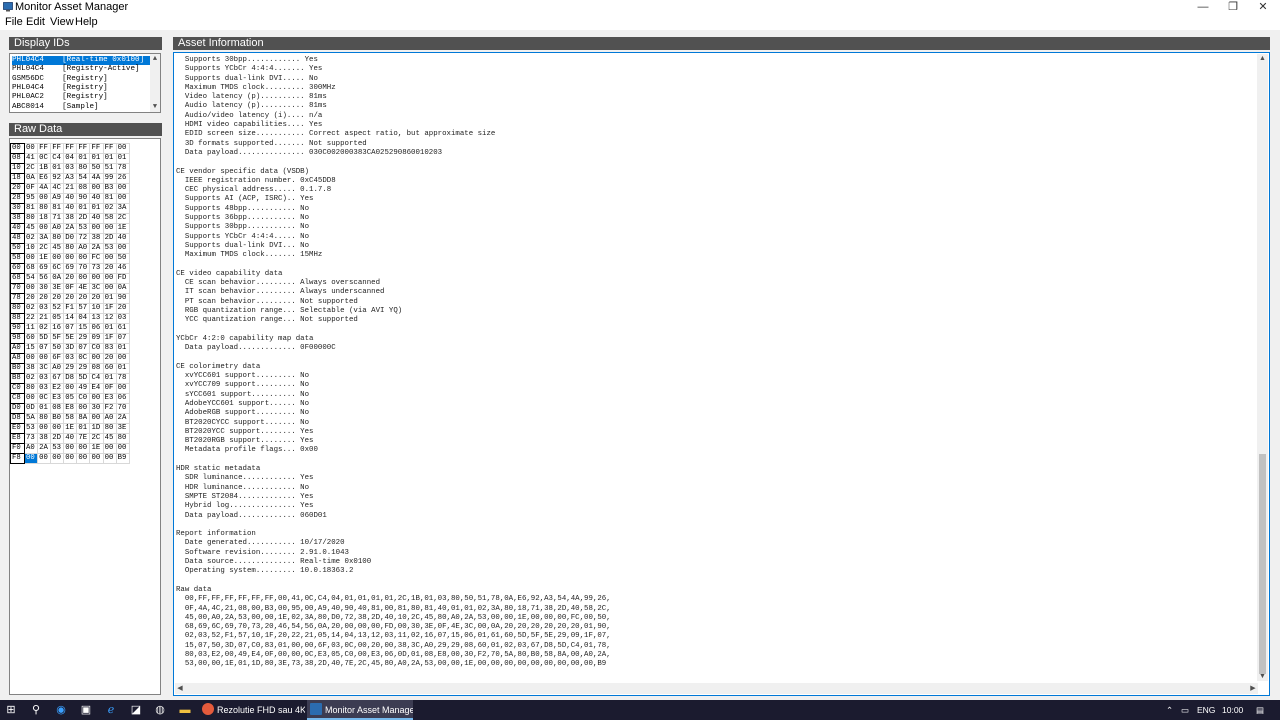 This screenshot has height=720, width=1280. Describe the element at coordinates (57, 378) in the screenshot. I see `hex-byte: 67` at that location.